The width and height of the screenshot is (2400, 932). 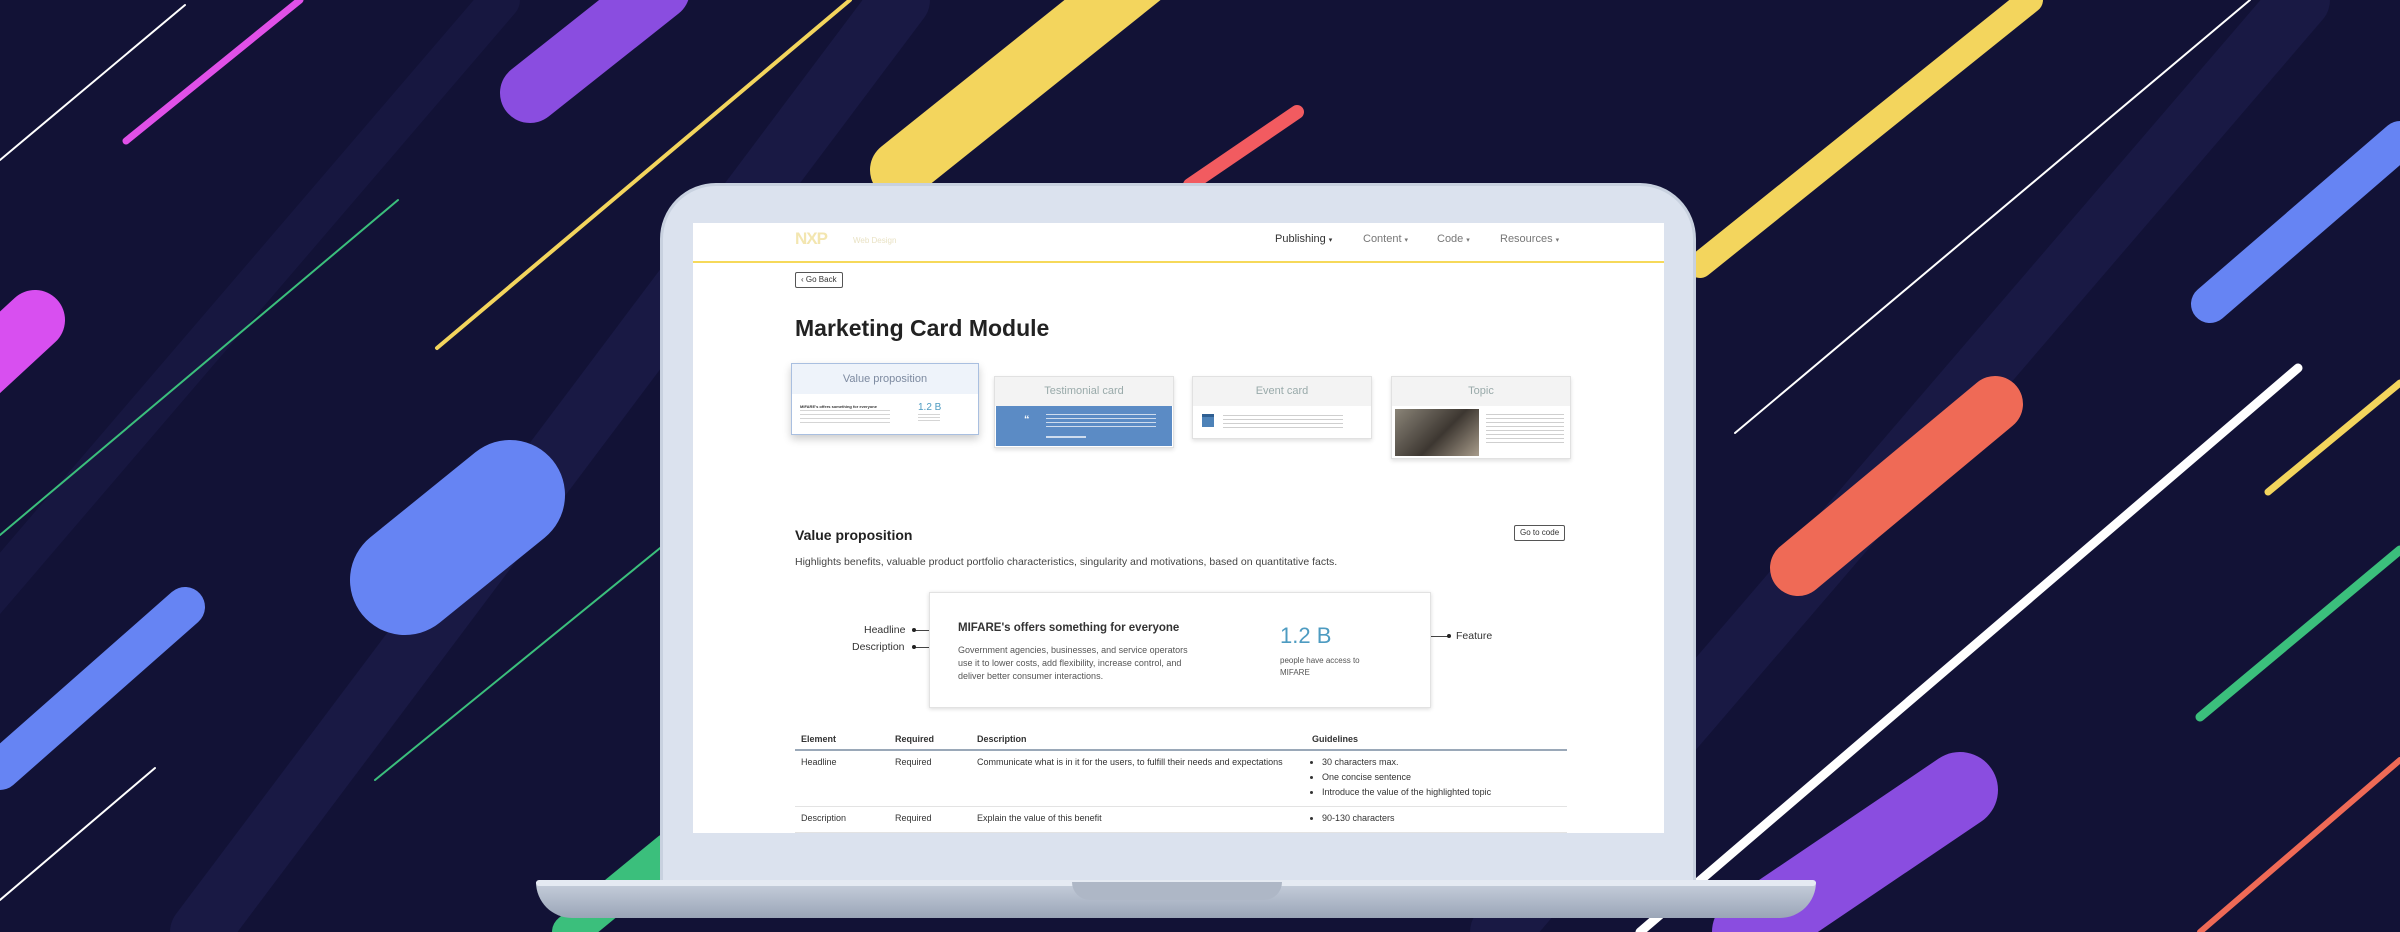 I want to click on nav-publishing: Publishing ▾, so click(x=1303, y=239).